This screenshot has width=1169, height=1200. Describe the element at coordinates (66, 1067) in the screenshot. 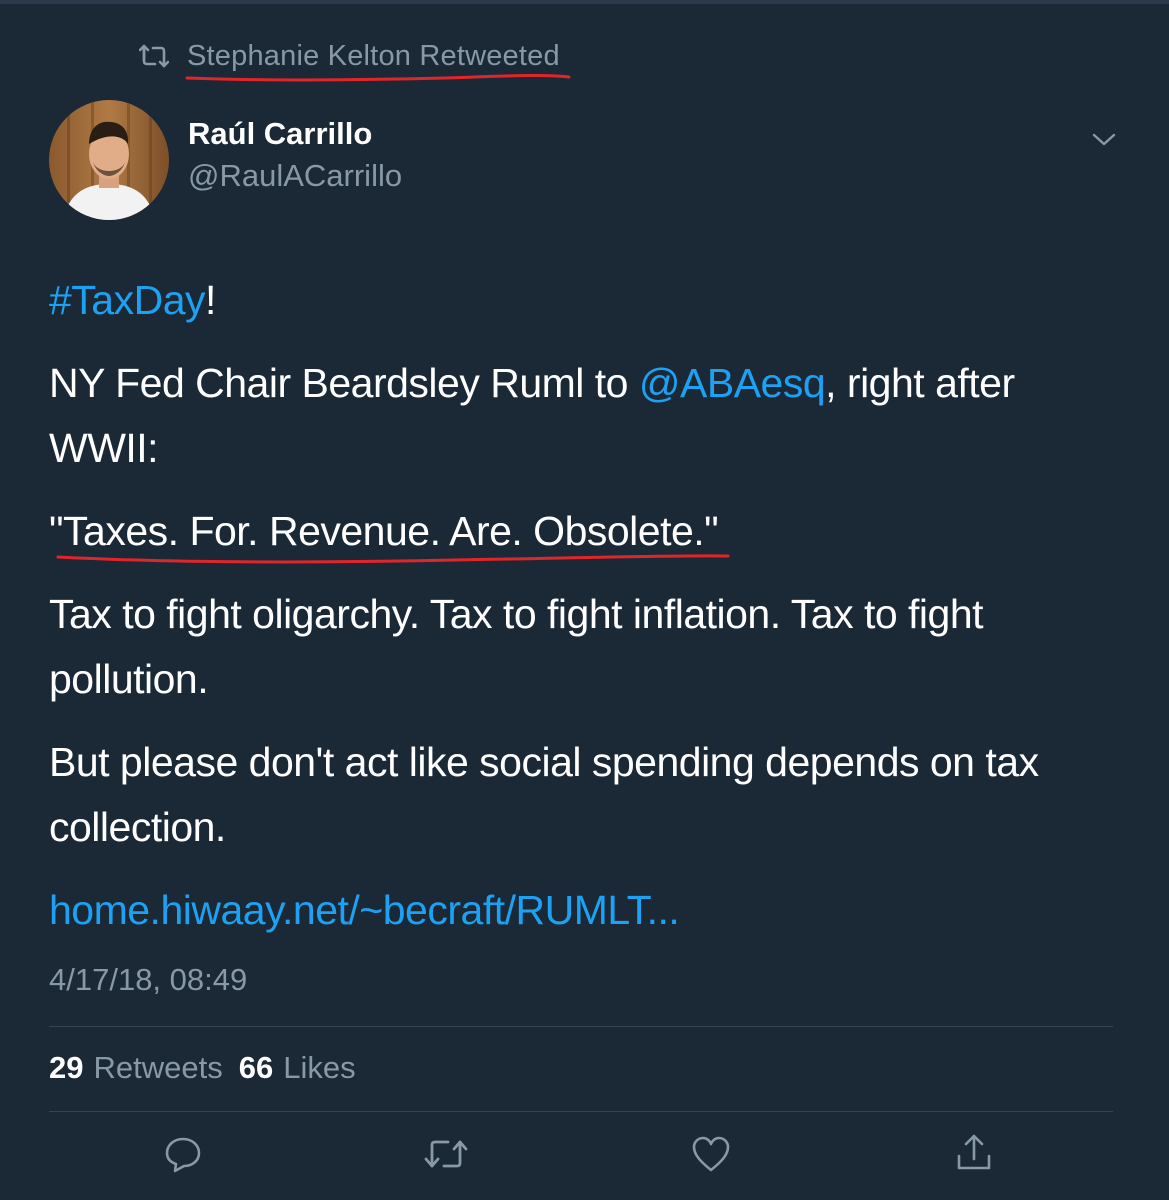

I see `retweets-count: 29` at that location.